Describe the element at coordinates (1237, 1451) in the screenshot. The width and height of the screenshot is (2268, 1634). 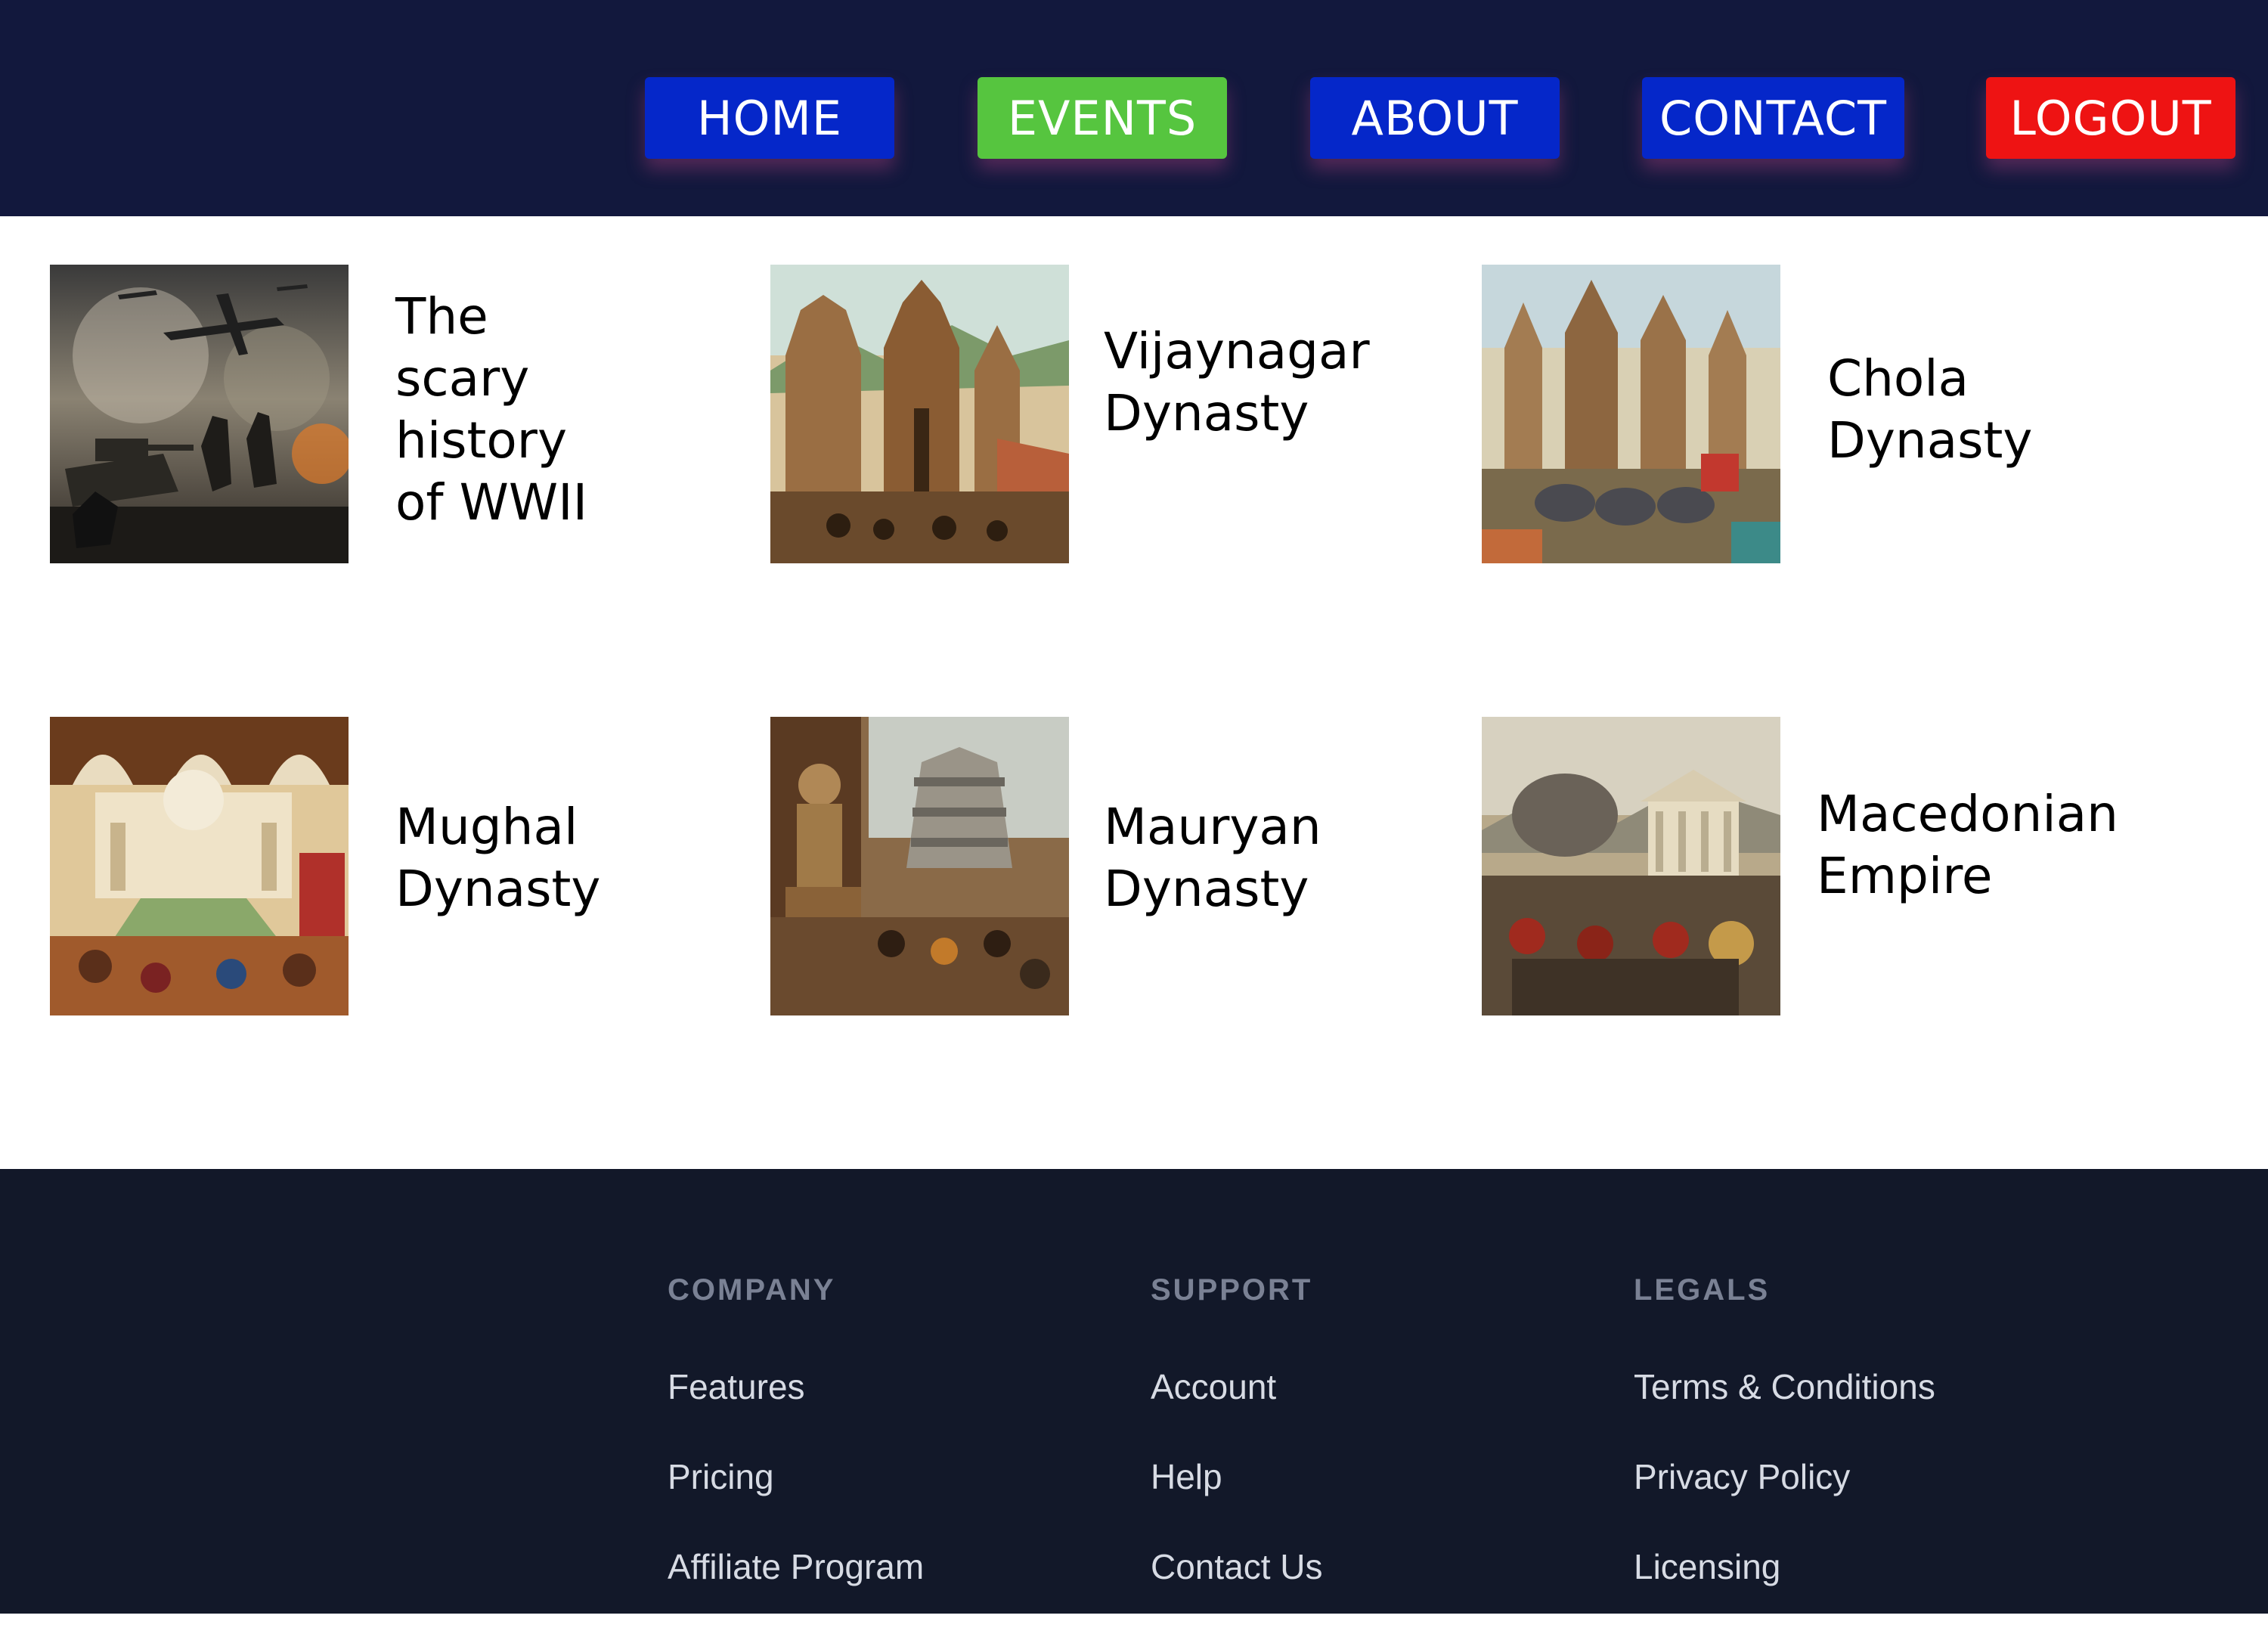
I see `footer-column-support: SUPPORT Account Help Contact Us` at that location.